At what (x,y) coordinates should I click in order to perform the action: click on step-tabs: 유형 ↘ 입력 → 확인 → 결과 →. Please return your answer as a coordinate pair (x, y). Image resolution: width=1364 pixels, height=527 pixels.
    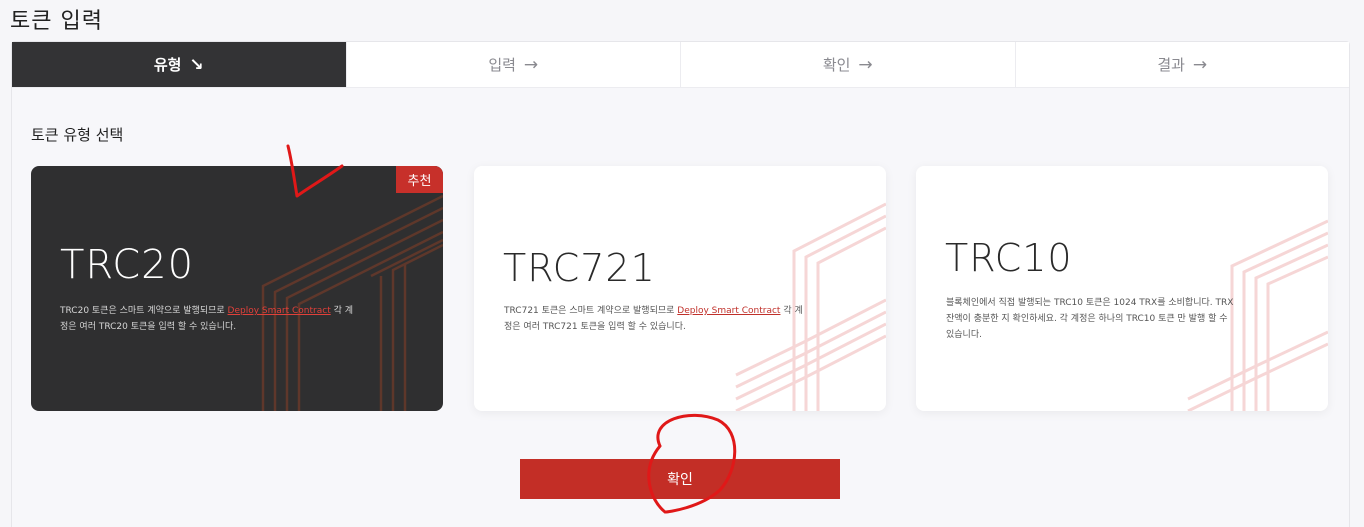
    Looking at the image, I should click on (680, 65).